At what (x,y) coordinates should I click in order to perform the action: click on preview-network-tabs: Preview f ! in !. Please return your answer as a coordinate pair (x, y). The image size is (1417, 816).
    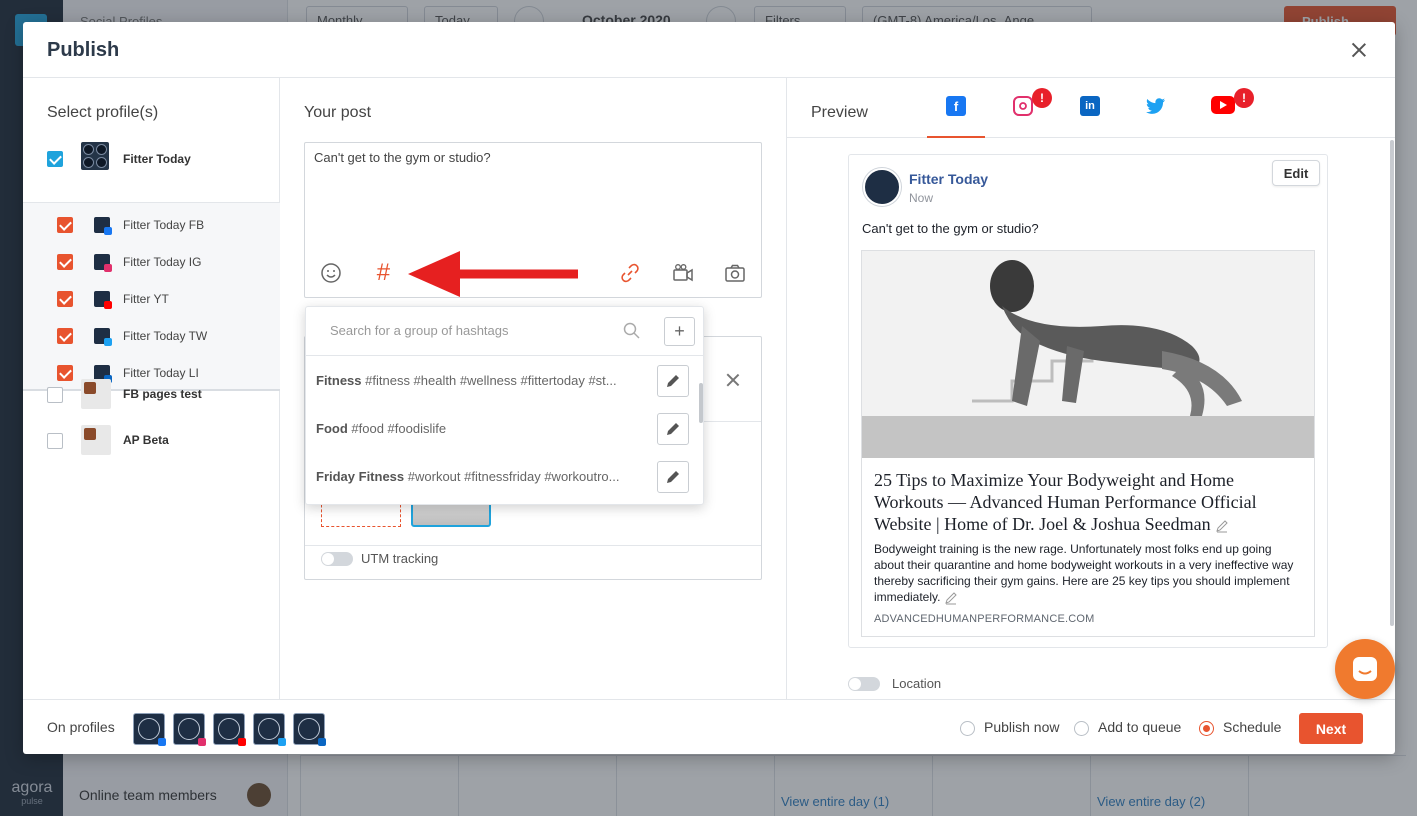
    Looking at the image, I should click on (1091, 108).